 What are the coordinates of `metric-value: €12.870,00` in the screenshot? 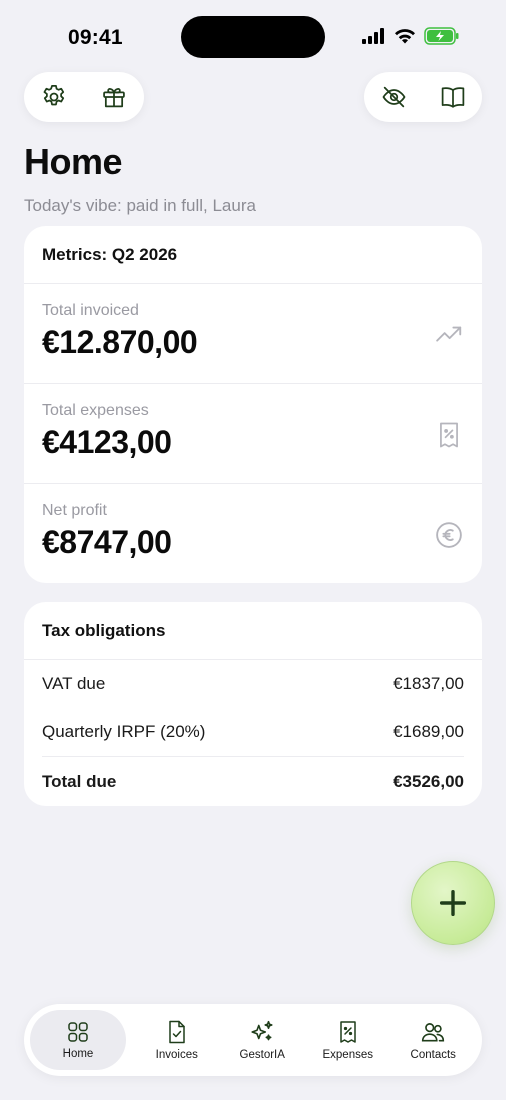 It's located at (120, 342).